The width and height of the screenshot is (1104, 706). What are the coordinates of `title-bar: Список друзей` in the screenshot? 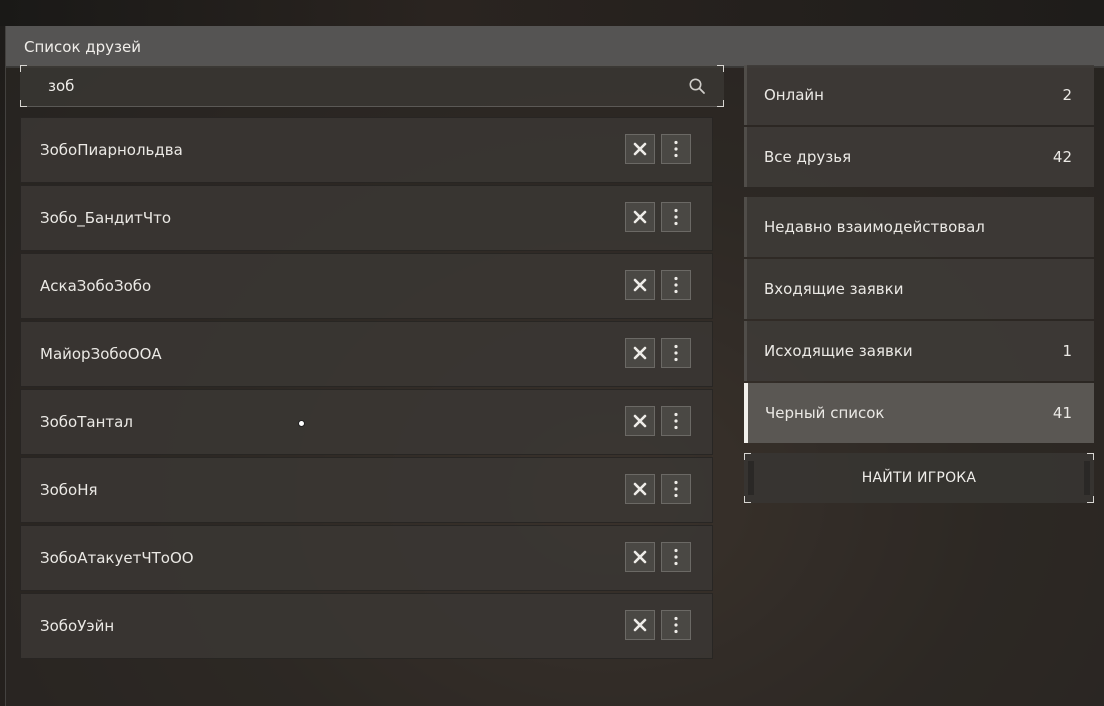 It's located at (555, 47).